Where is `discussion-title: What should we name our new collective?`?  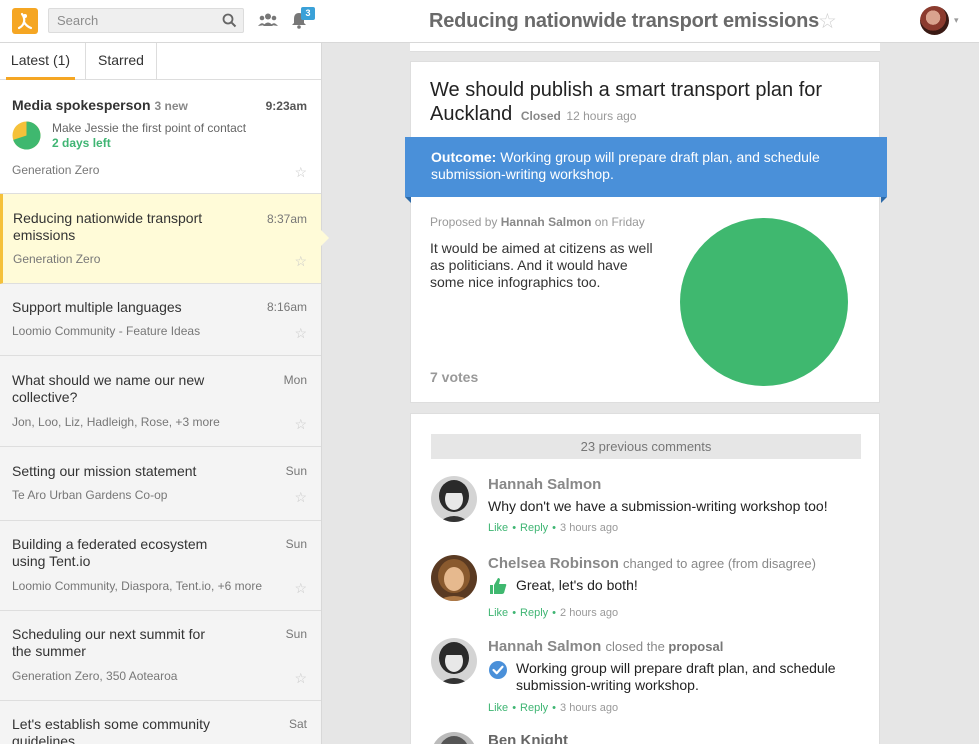
discussion-title: What should we name our new collective? is located at coordinates (108, 388).